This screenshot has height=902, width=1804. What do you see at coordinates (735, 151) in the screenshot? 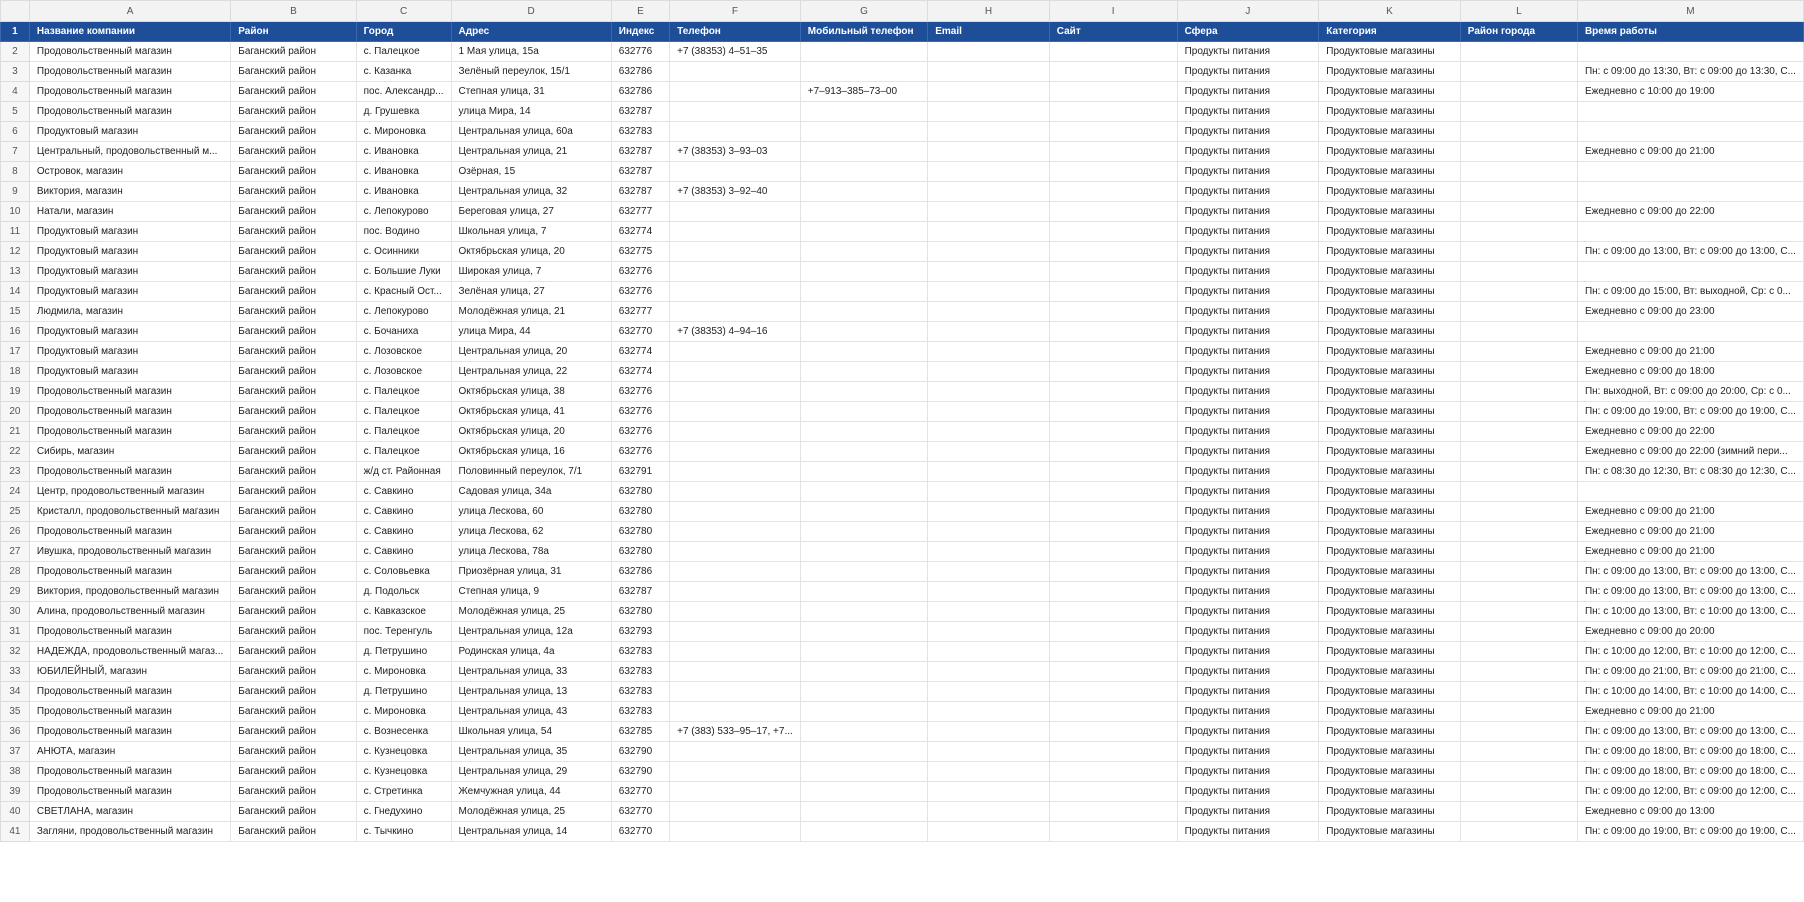
I see `cell: +7 (38353) 3‒93‒03` at bounding box center [735, 151].